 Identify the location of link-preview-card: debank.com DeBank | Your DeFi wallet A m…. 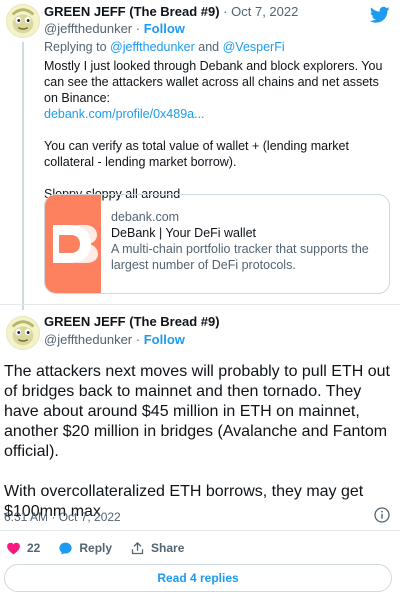
(217, 244).